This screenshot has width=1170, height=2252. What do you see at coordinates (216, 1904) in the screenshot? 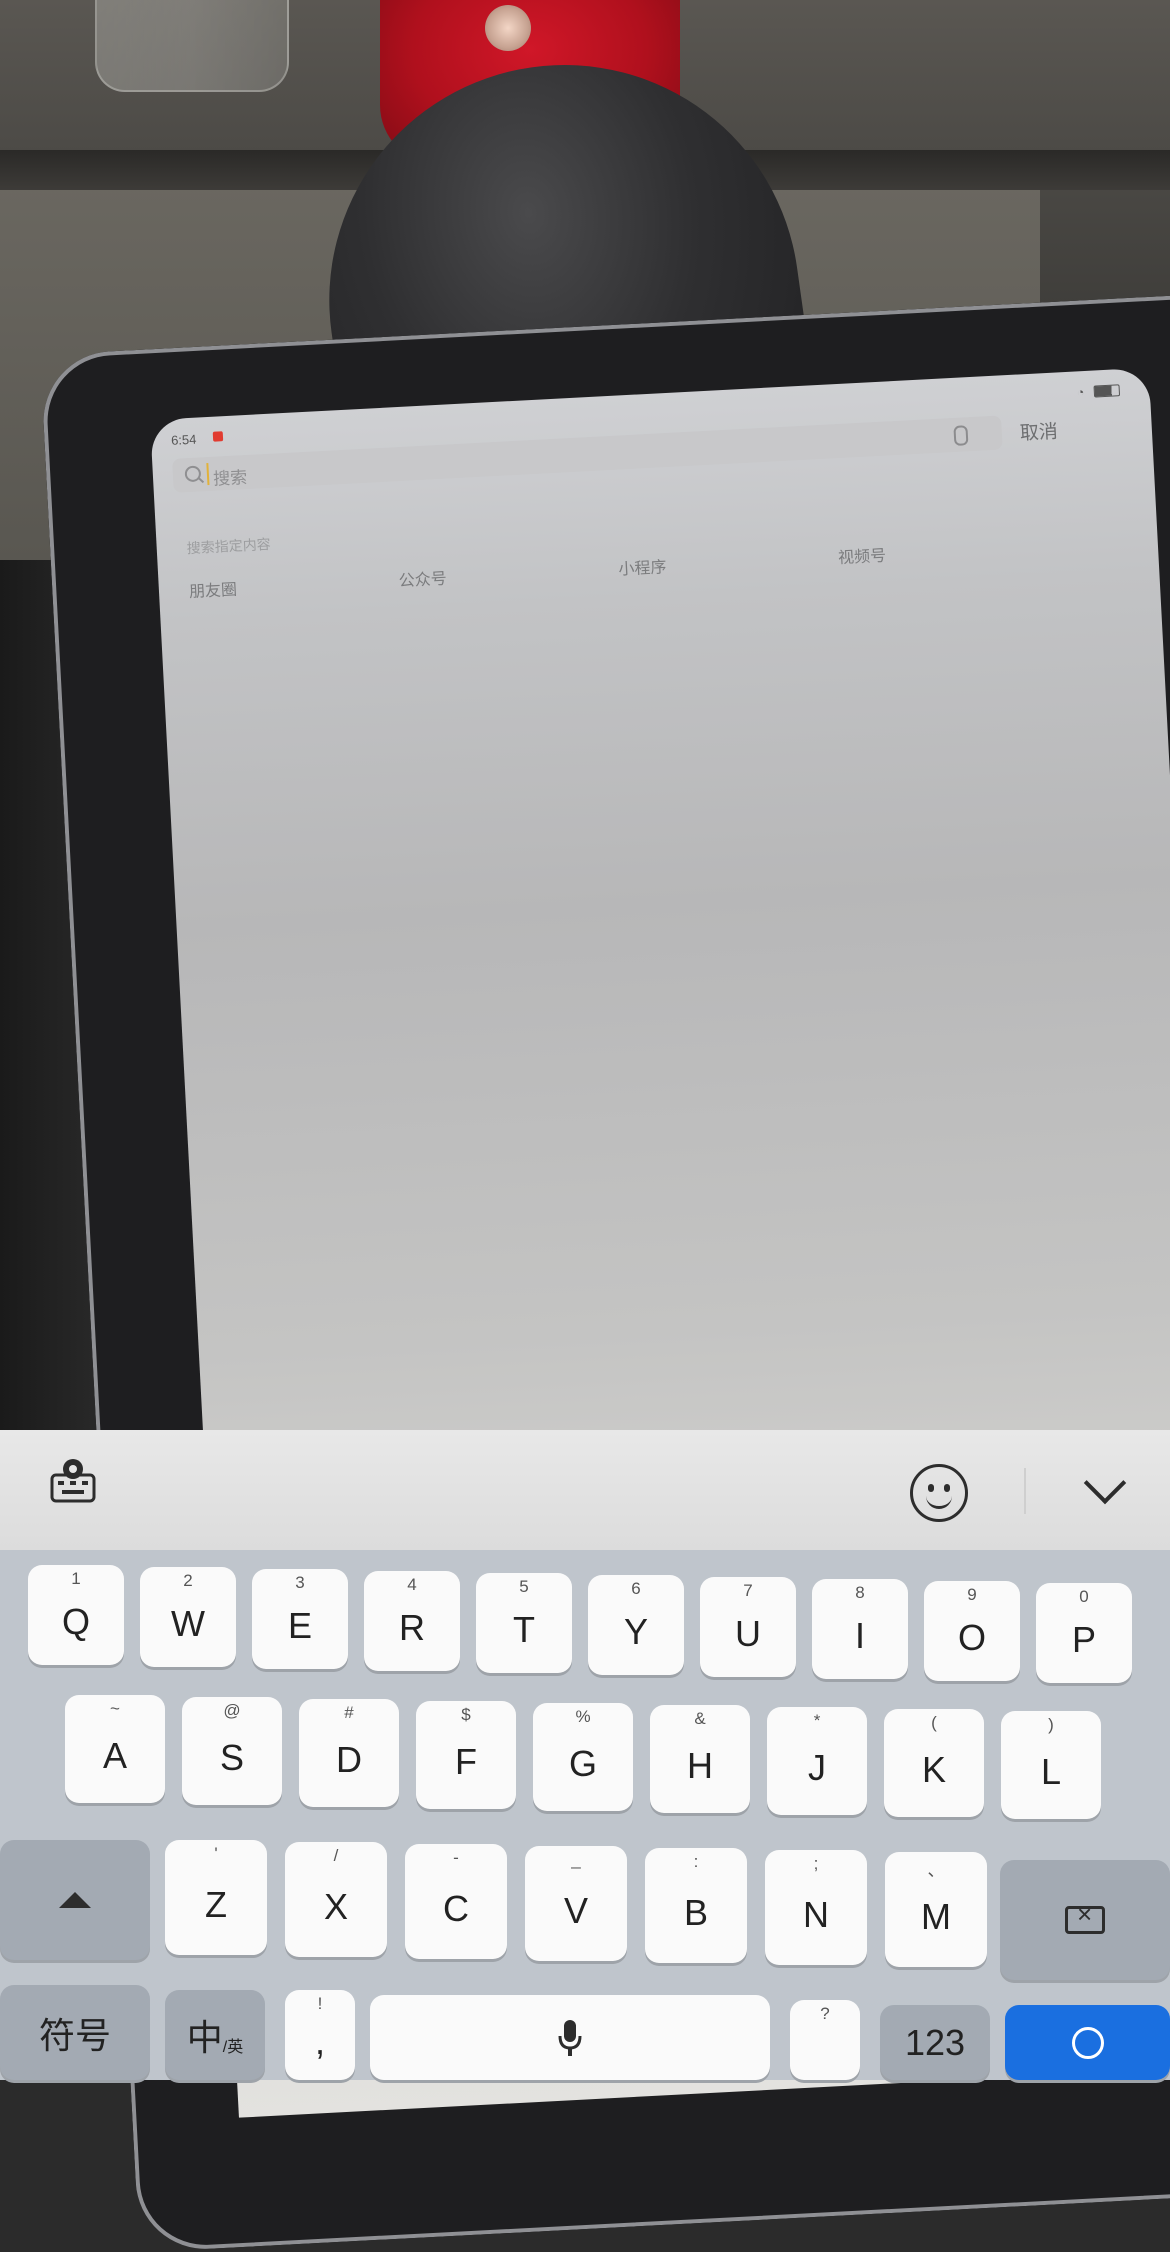
I see `key-main-label: Z` at bounding box center [216, 1904].